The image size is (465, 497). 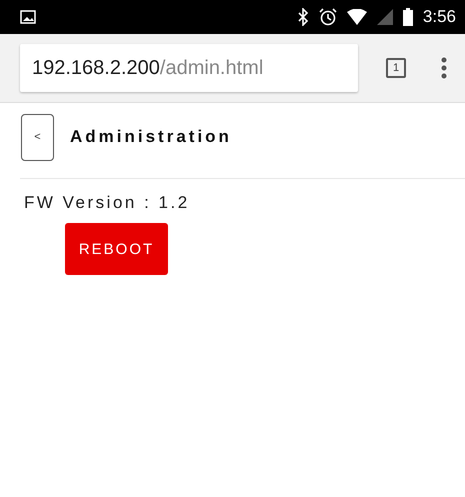 What do you see at coordinates (444, 68) in the screenshot?
I see `menu-icon` at bounding box center [444, 68].